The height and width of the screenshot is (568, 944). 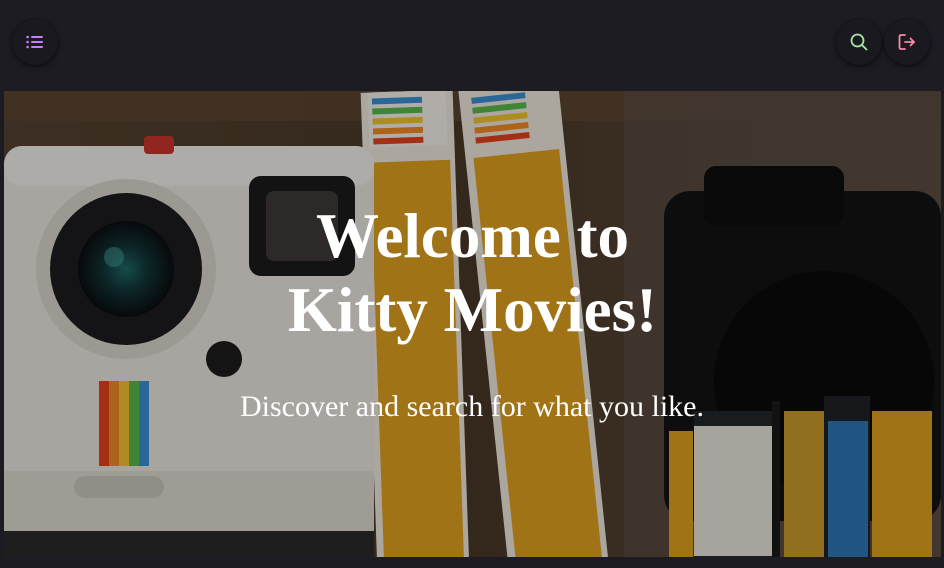 I want to click on list-icon, so click(x=35, y=42).